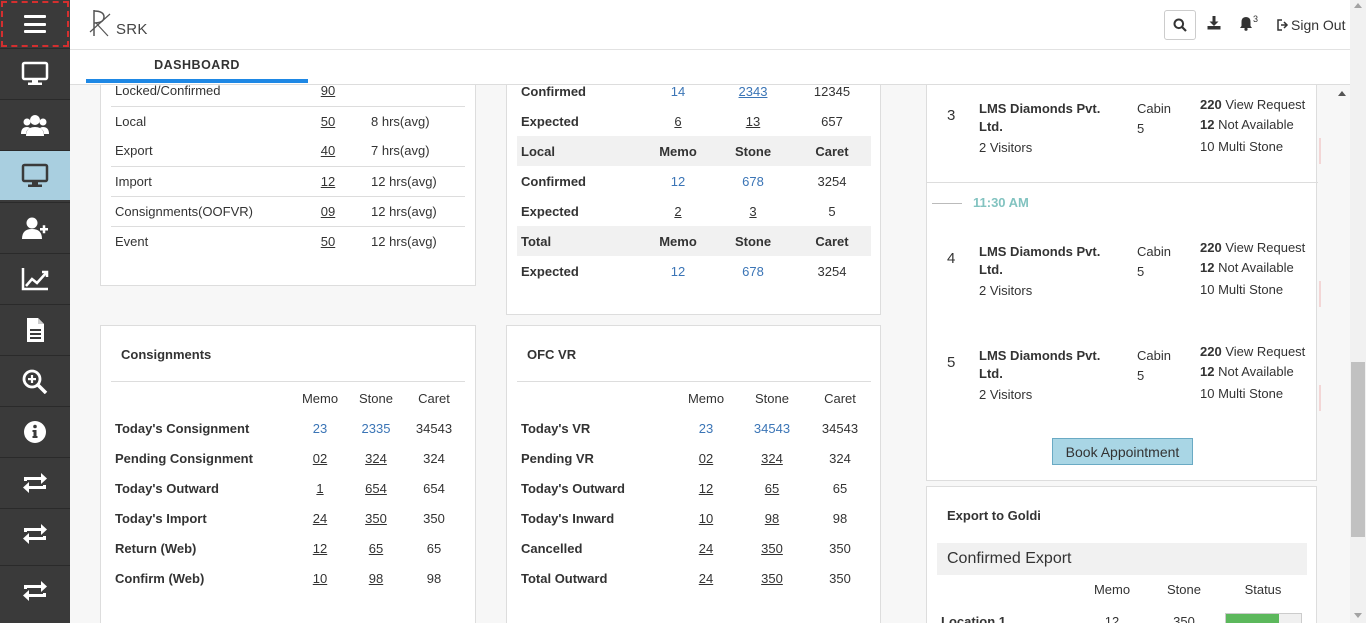  What do you see at coordinates (694, 121) in the screenshot?
I see `table-row: Expected 6 13 657` at bounding box center [694, 121].